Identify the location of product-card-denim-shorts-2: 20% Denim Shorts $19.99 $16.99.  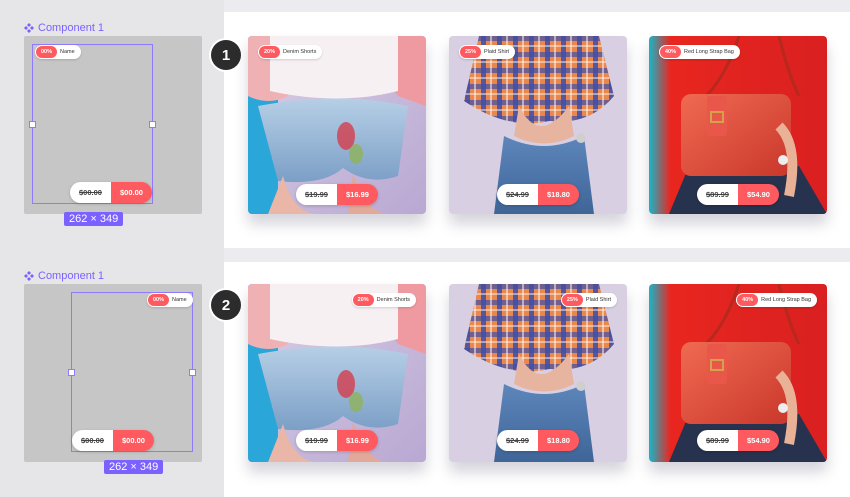
(337, 373).